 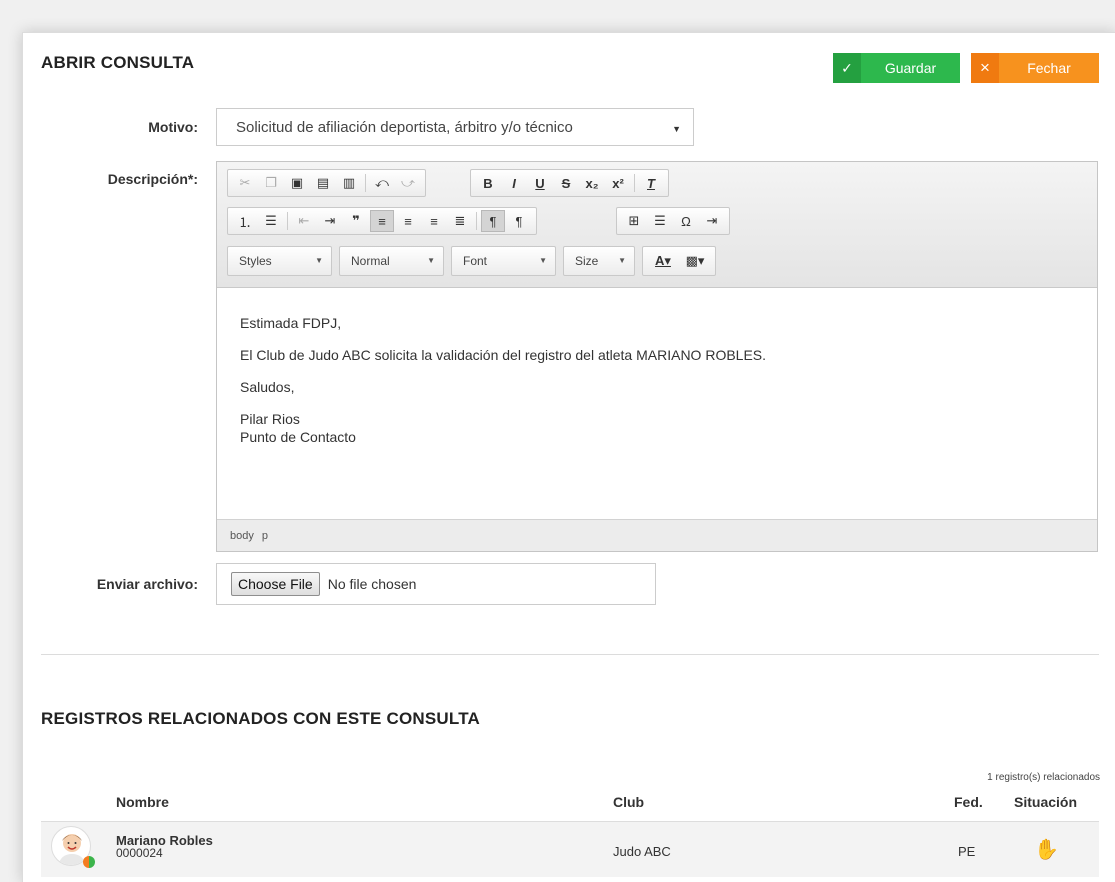 What do you see at coordinates (271, 221) in the screenshot?
I see `bulleted-list-icon: ☰` at bounding box center [271, 221].